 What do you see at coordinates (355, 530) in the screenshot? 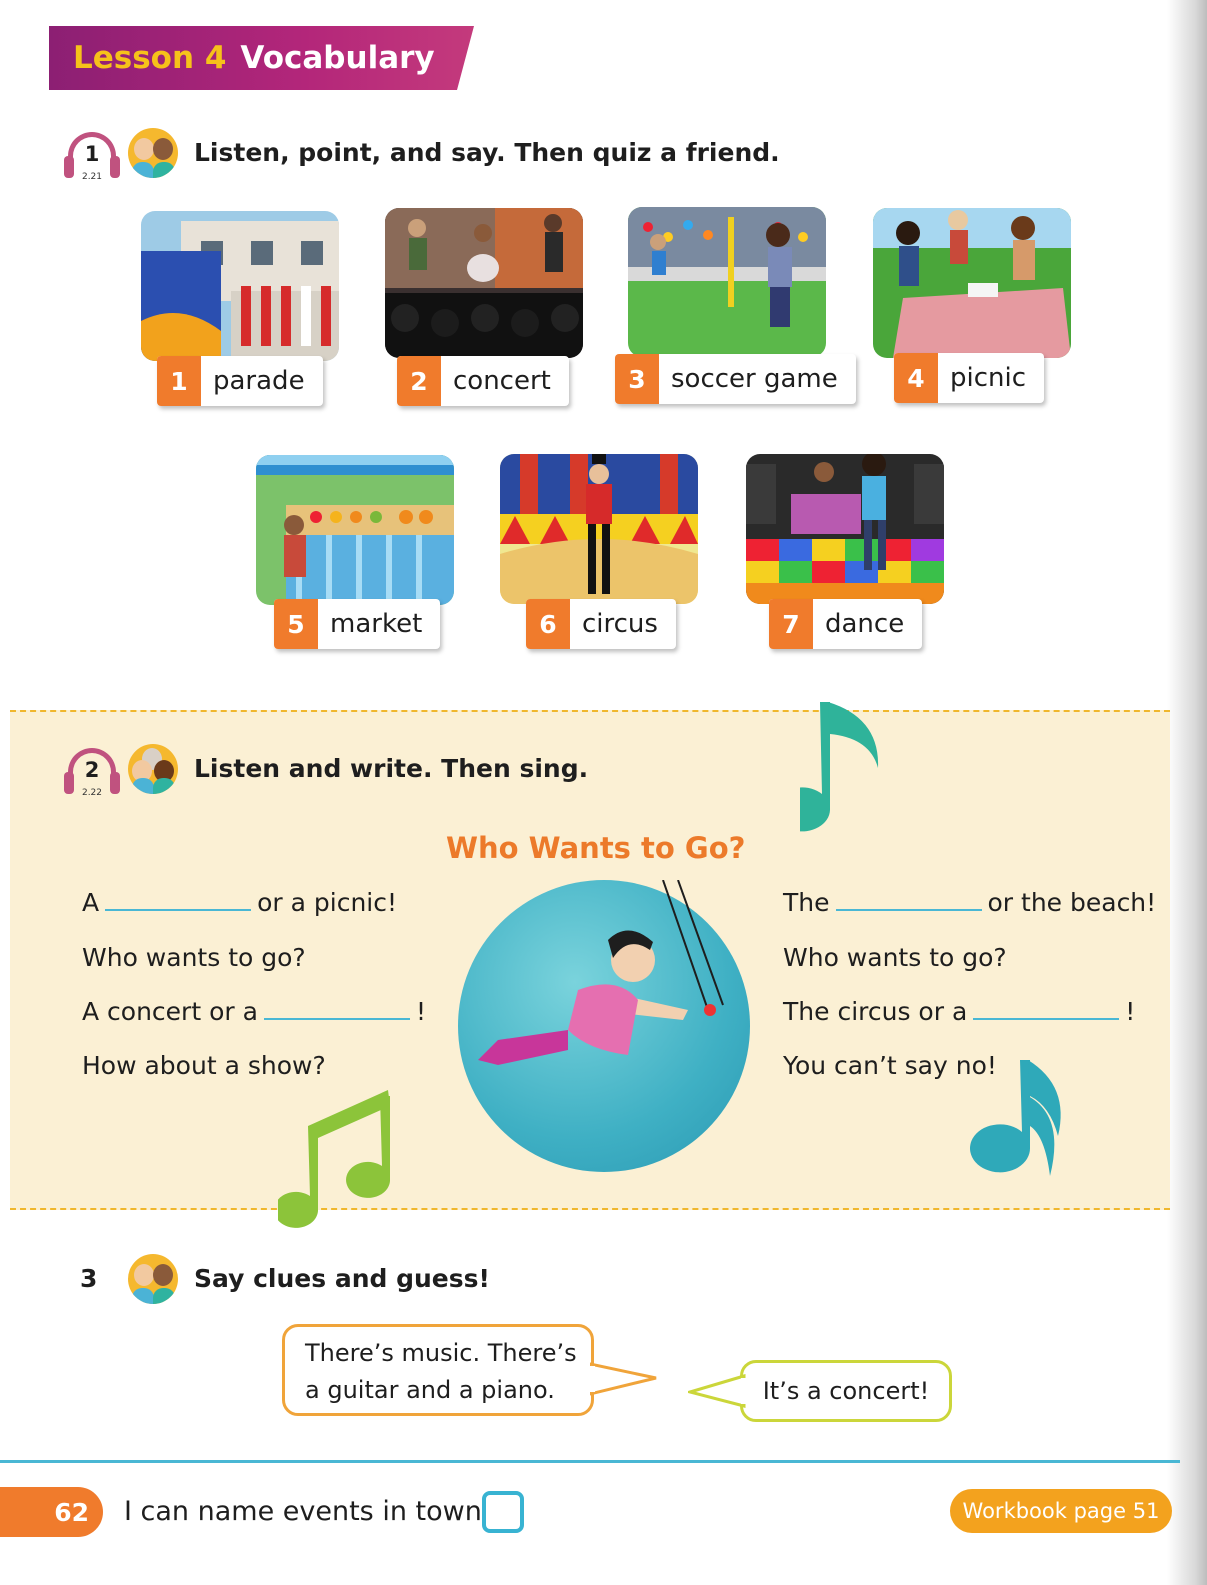
I see `market-image` at bounding box center [355, 530].